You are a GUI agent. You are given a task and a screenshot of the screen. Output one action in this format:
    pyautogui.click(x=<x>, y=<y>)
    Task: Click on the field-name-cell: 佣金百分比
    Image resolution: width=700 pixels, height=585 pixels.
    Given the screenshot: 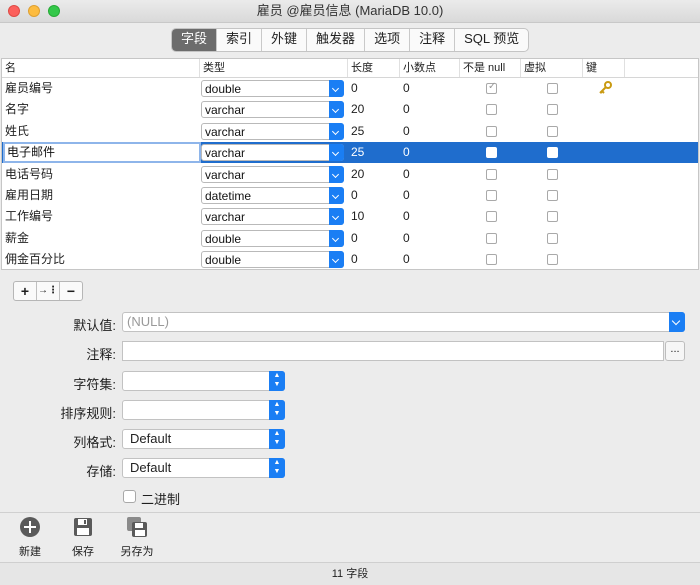 What is the action you would take?
    pyautogui.click(x=102, y=259)
    